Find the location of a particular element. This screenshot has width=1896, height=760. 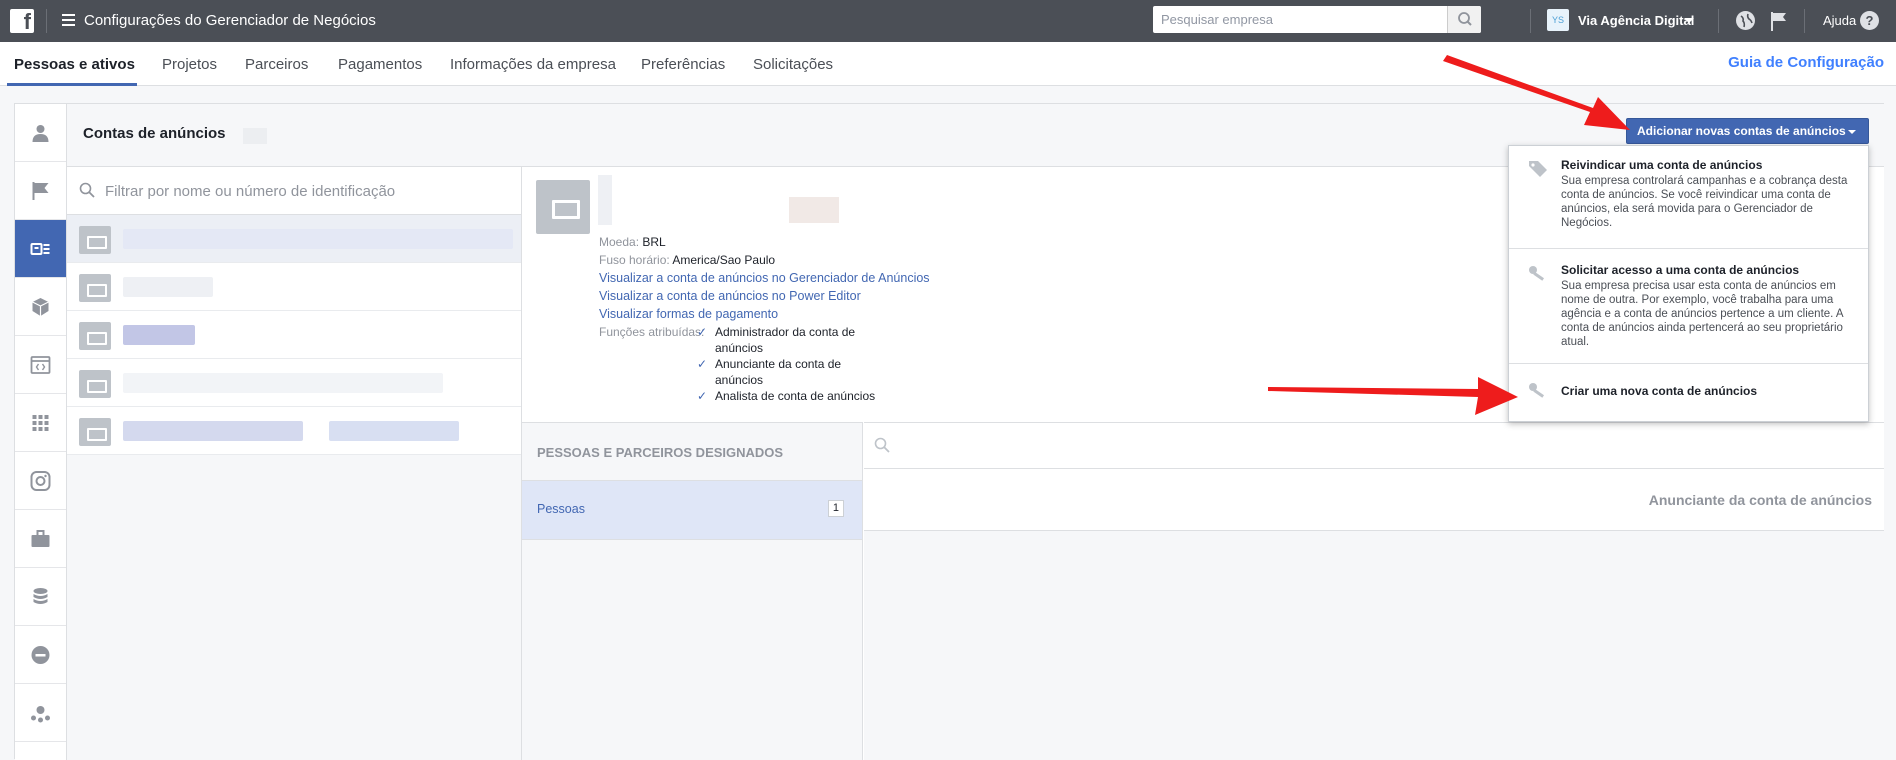

menu-item-title: Reivindicar uma conta de anúncios is located at coordinates (1662, 165).